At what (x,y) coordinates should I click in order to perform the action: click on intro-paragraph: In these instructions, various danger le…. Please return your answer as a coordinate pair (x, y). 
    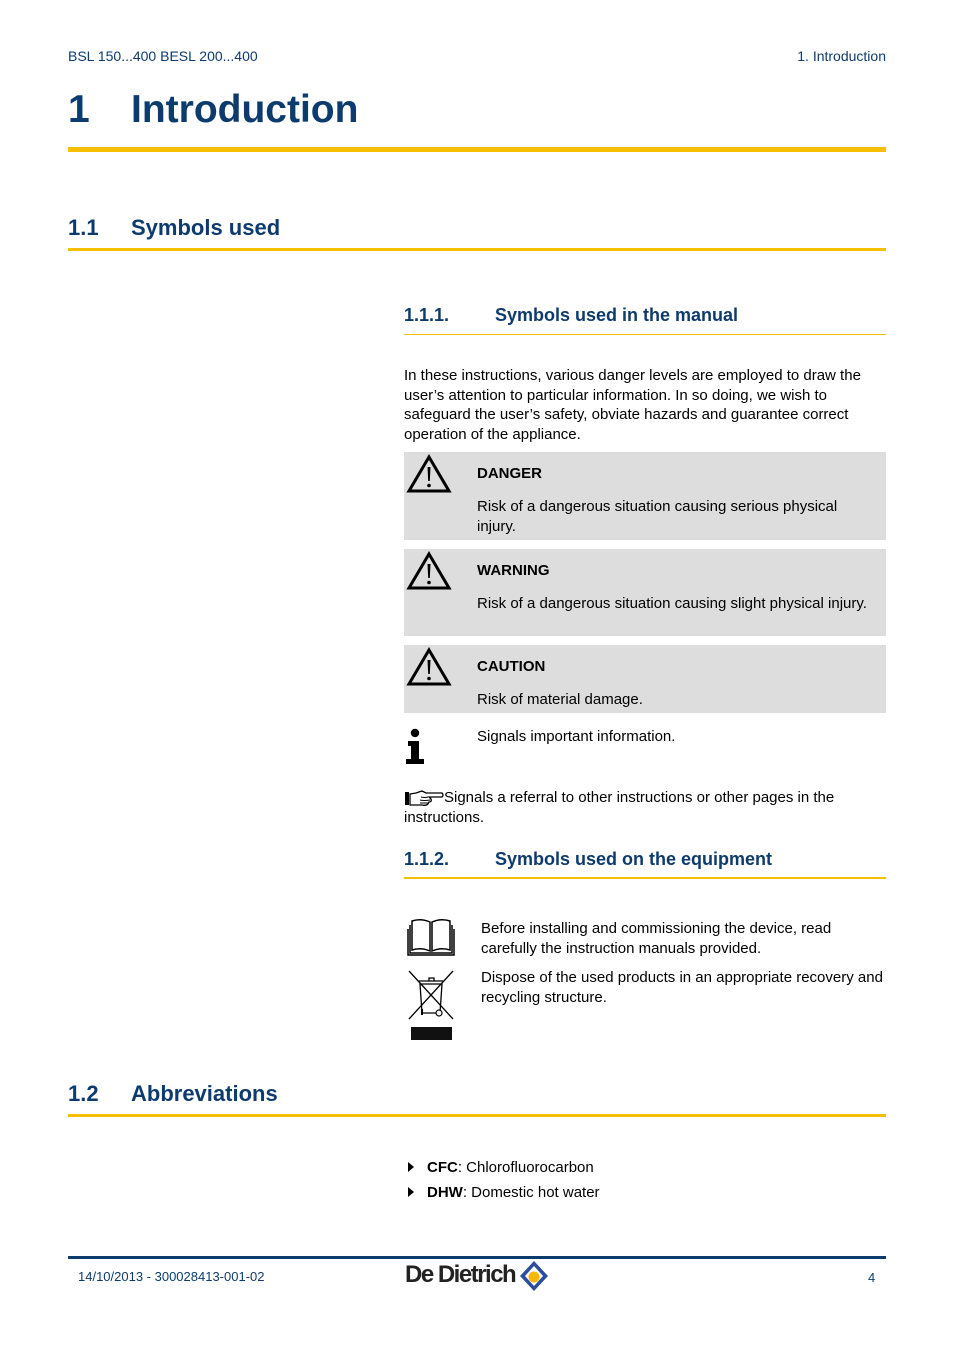
    Looking at the image, I should click on (632, 405).